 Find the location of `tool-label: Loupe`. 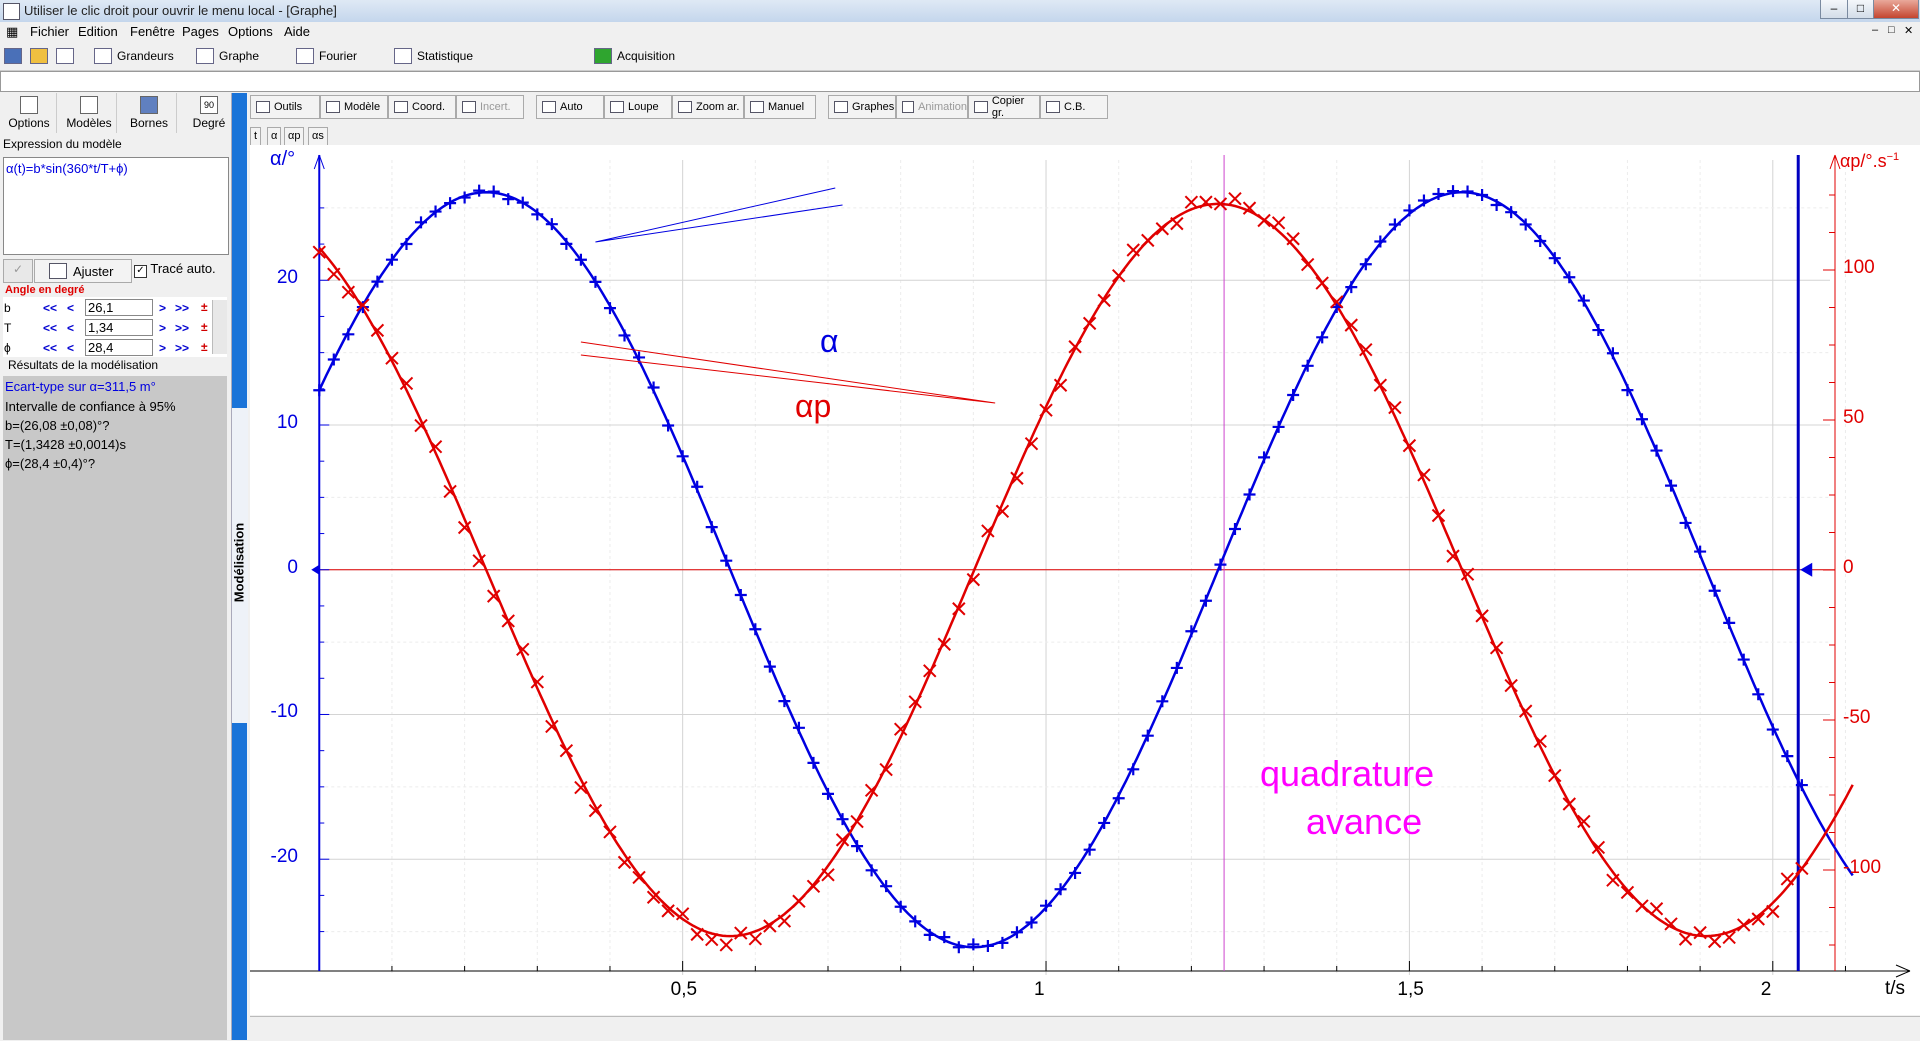

tool-label: Loupe is located at coordinates (643, 107).